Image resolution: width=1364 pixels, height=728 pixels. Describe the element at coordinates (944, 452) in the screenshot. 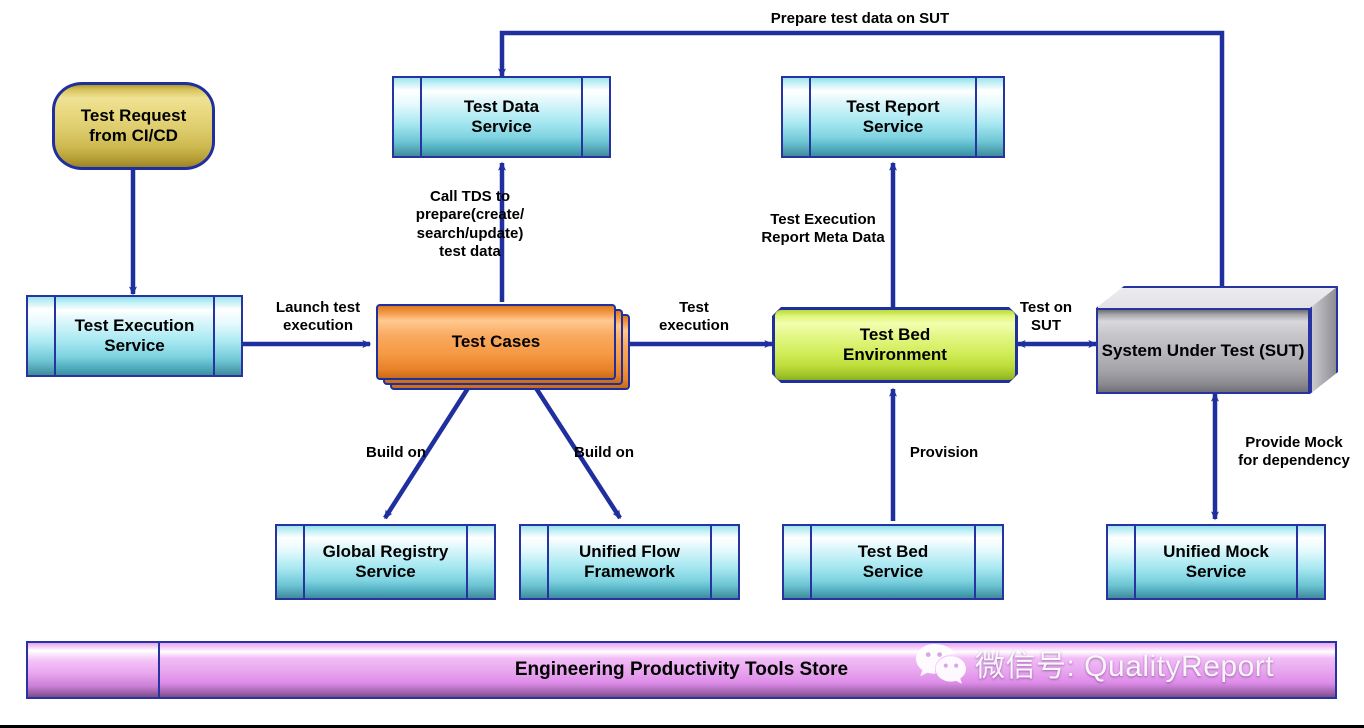

I see `edge-label-provision: Provision` at that location.